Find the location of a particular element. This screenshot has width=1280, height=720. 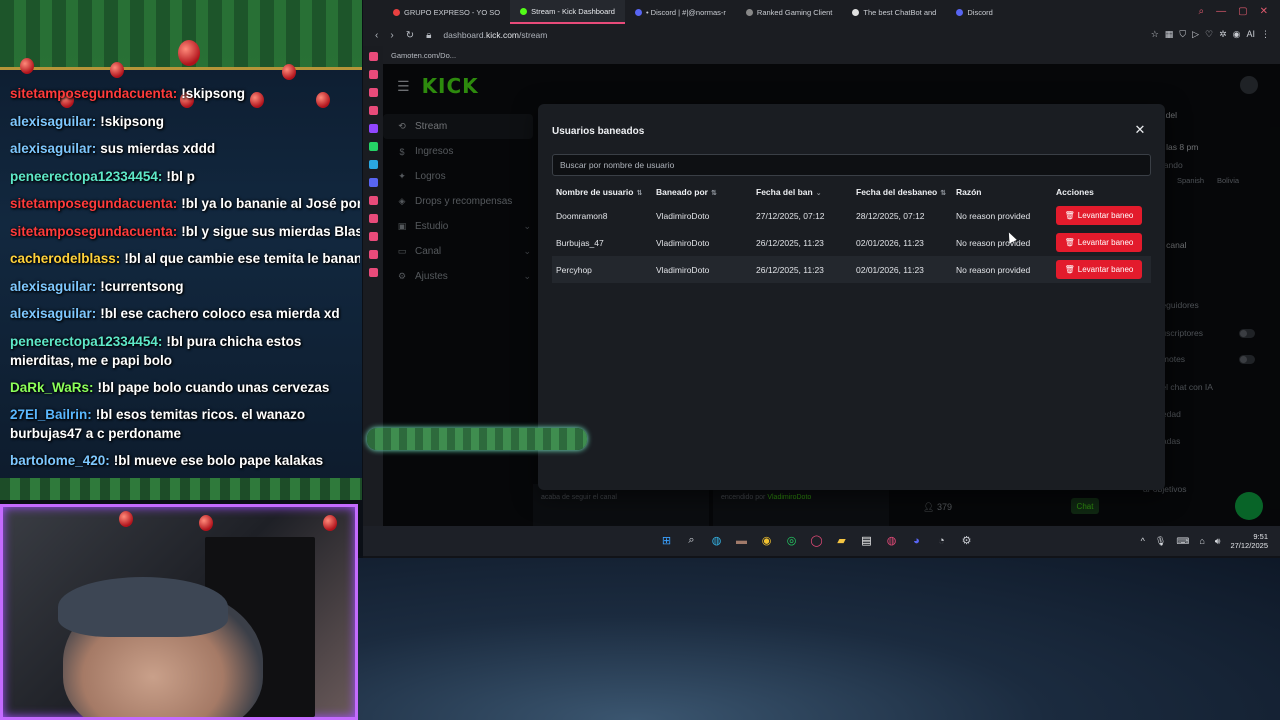

store-icon: ▤ is located at coordinates (866, 540).